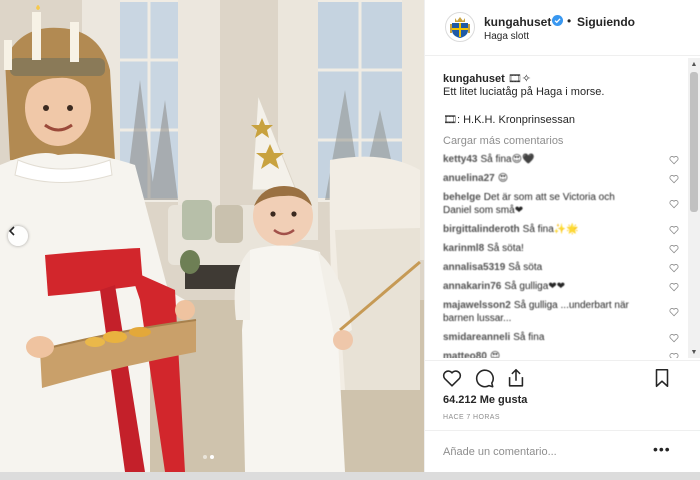 Image resolution: width=700 pixels, height=480 pixels. What do you see at coordinates (481, 229) in the screenshot?
I see `comment-username: birgittalinderoth` at bounding box center [481, 229].